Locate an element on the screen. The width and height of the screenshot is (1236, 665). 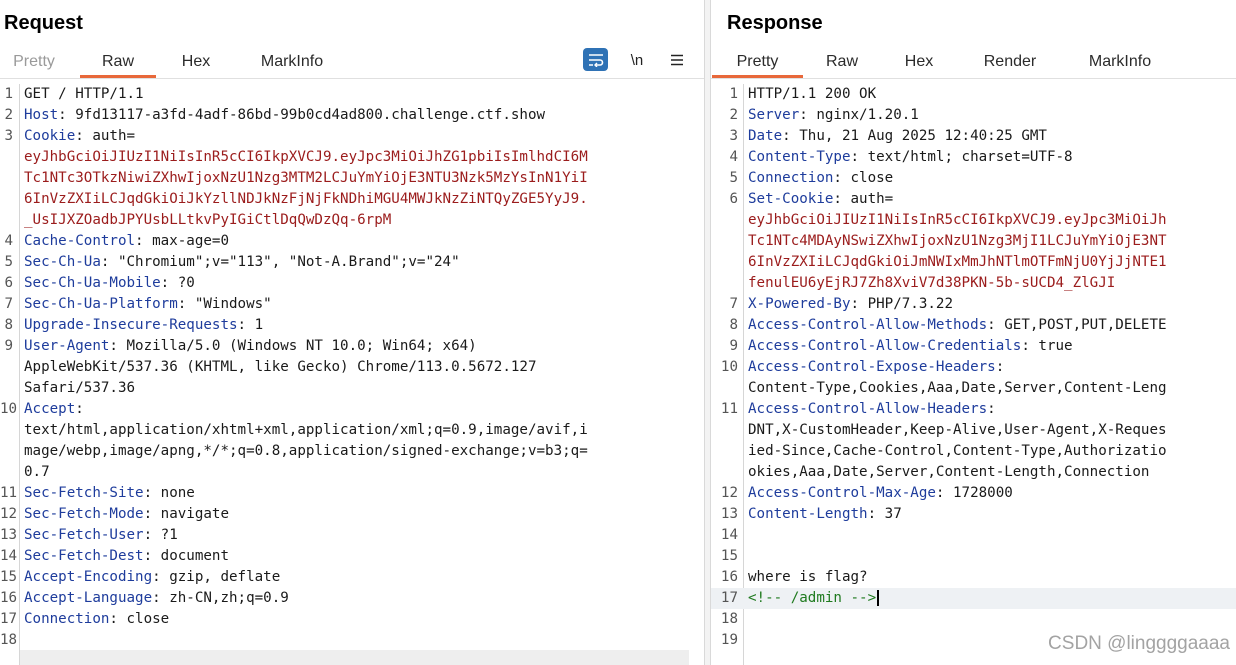
body-text: HTTP/1.1 200 OK is located at coordinates (812, 94).